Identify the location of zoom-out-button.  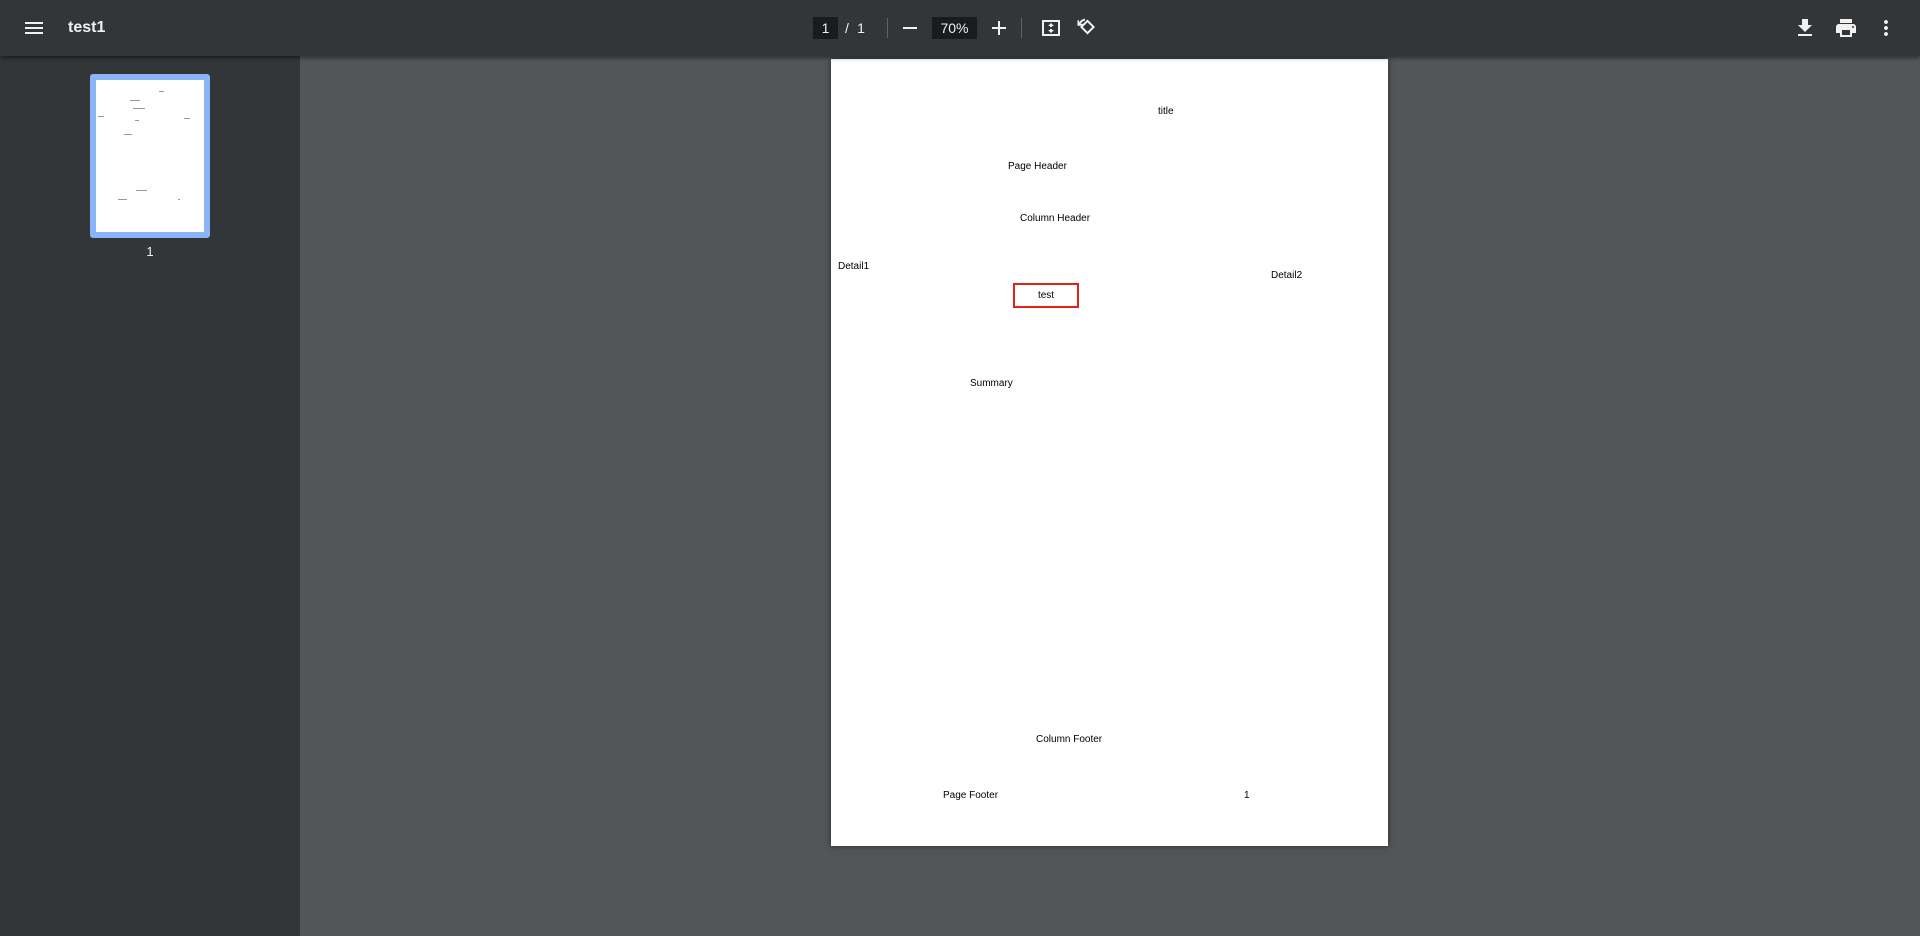
(910, 28).